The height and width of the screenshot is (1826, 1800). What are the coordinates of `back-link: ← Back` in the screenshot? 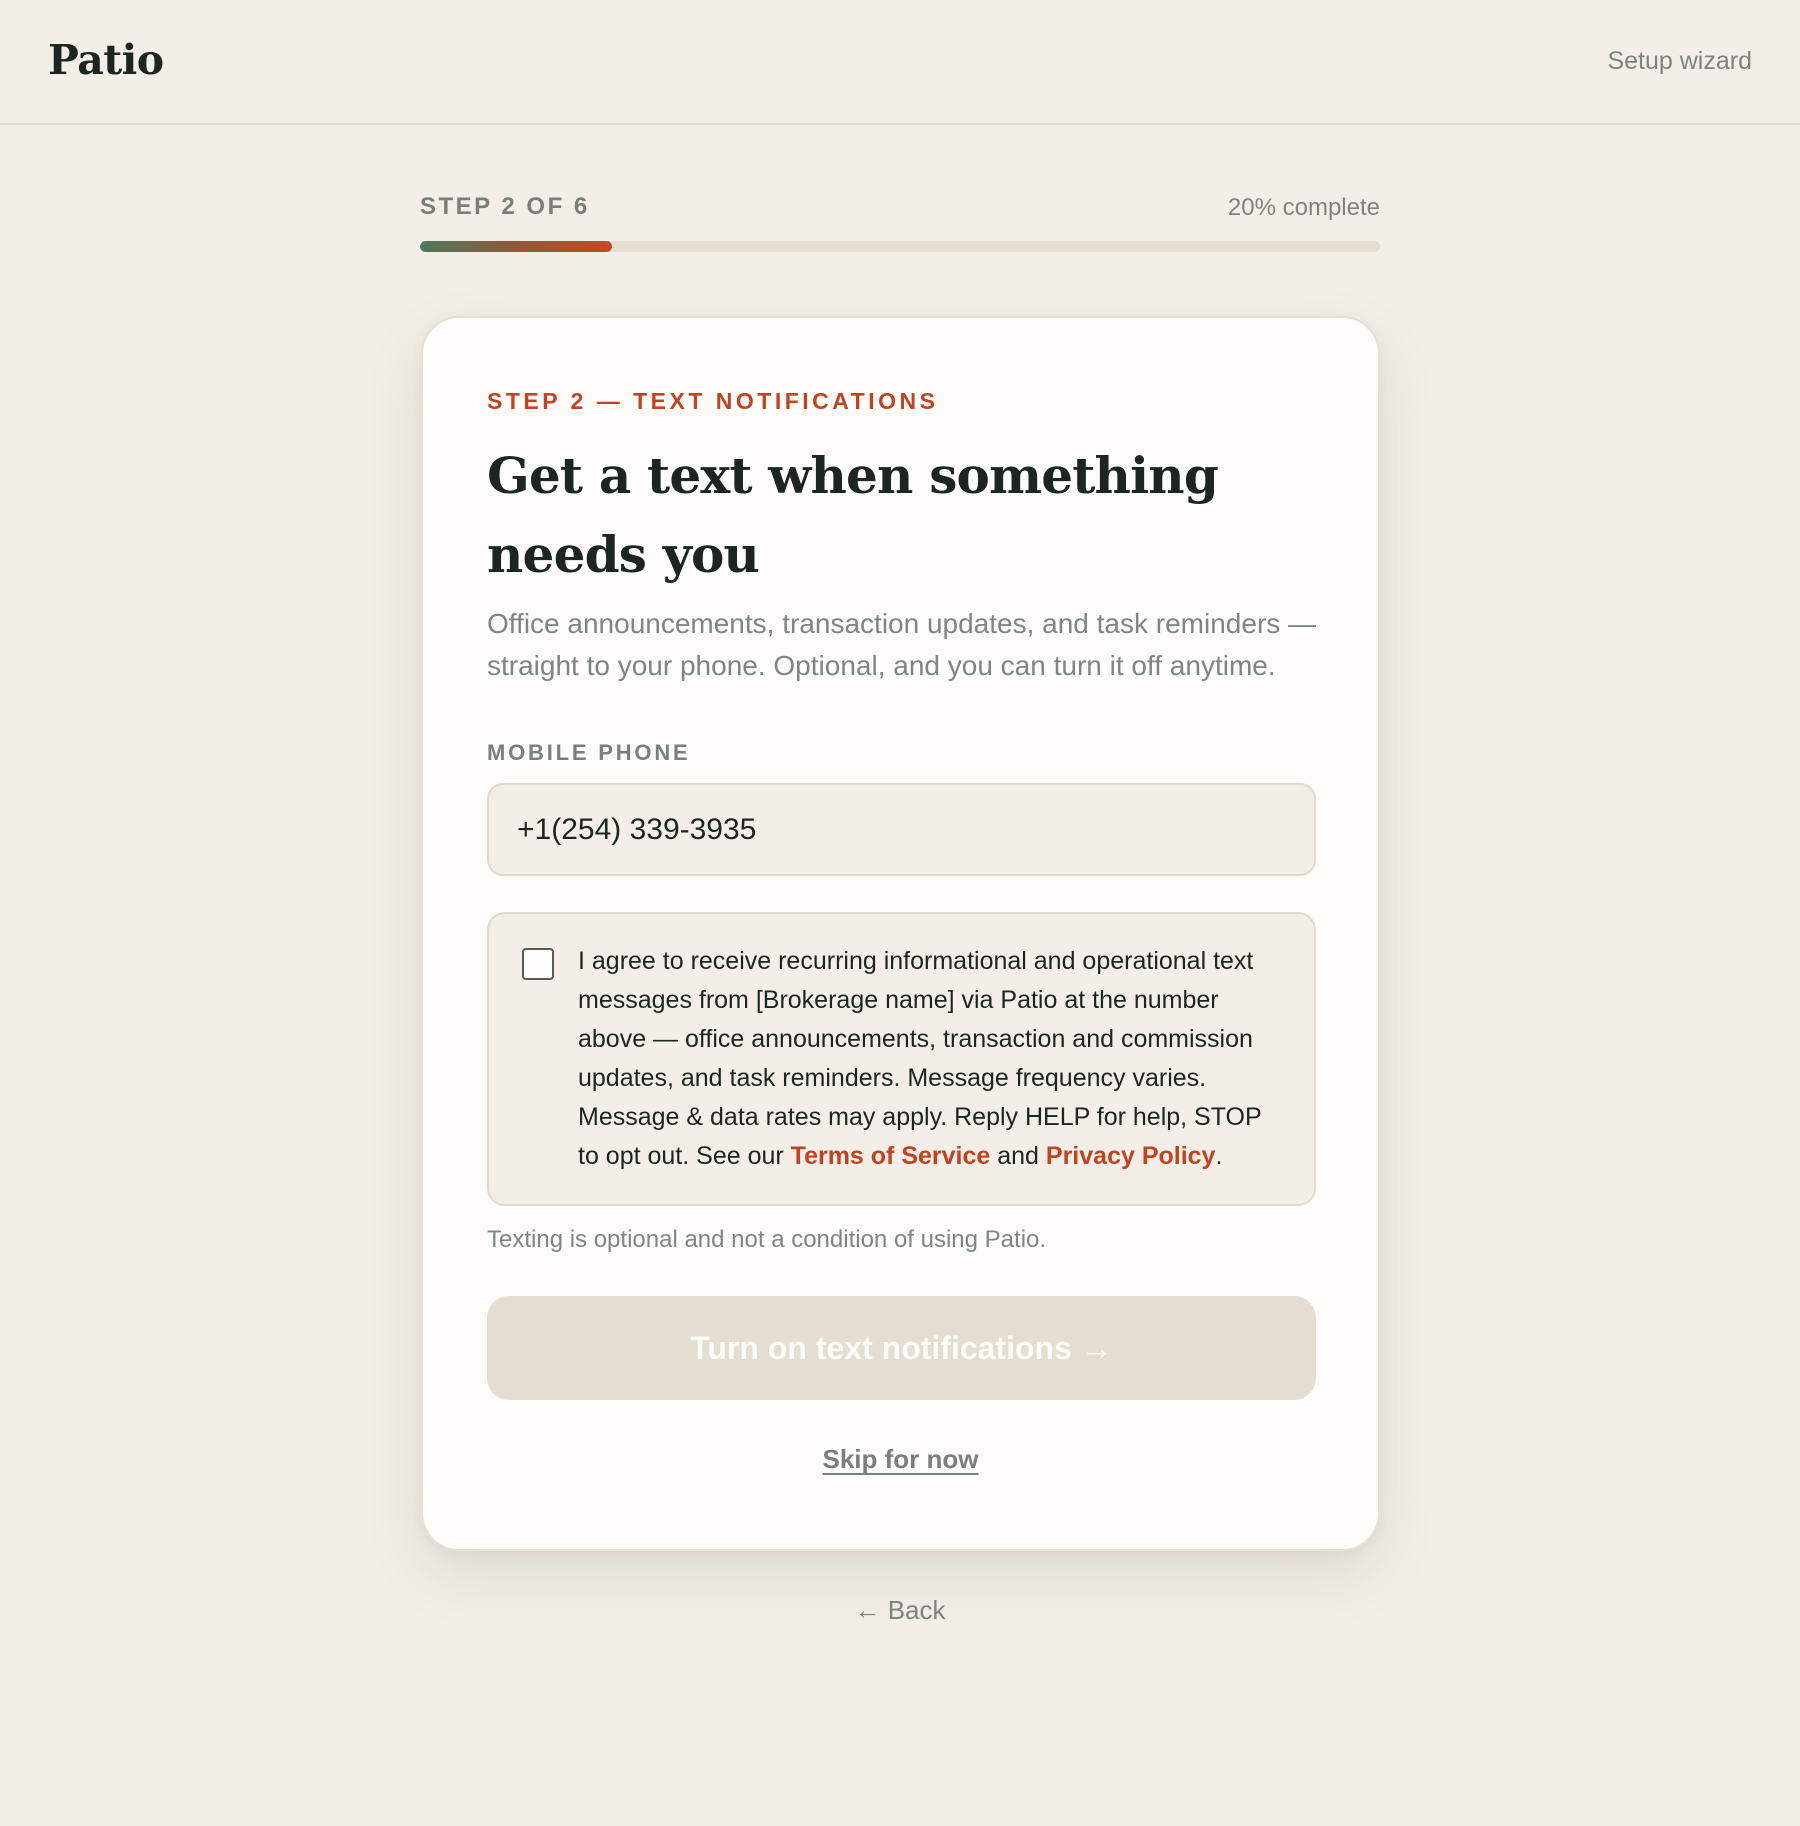 It's located at (900, 1610).